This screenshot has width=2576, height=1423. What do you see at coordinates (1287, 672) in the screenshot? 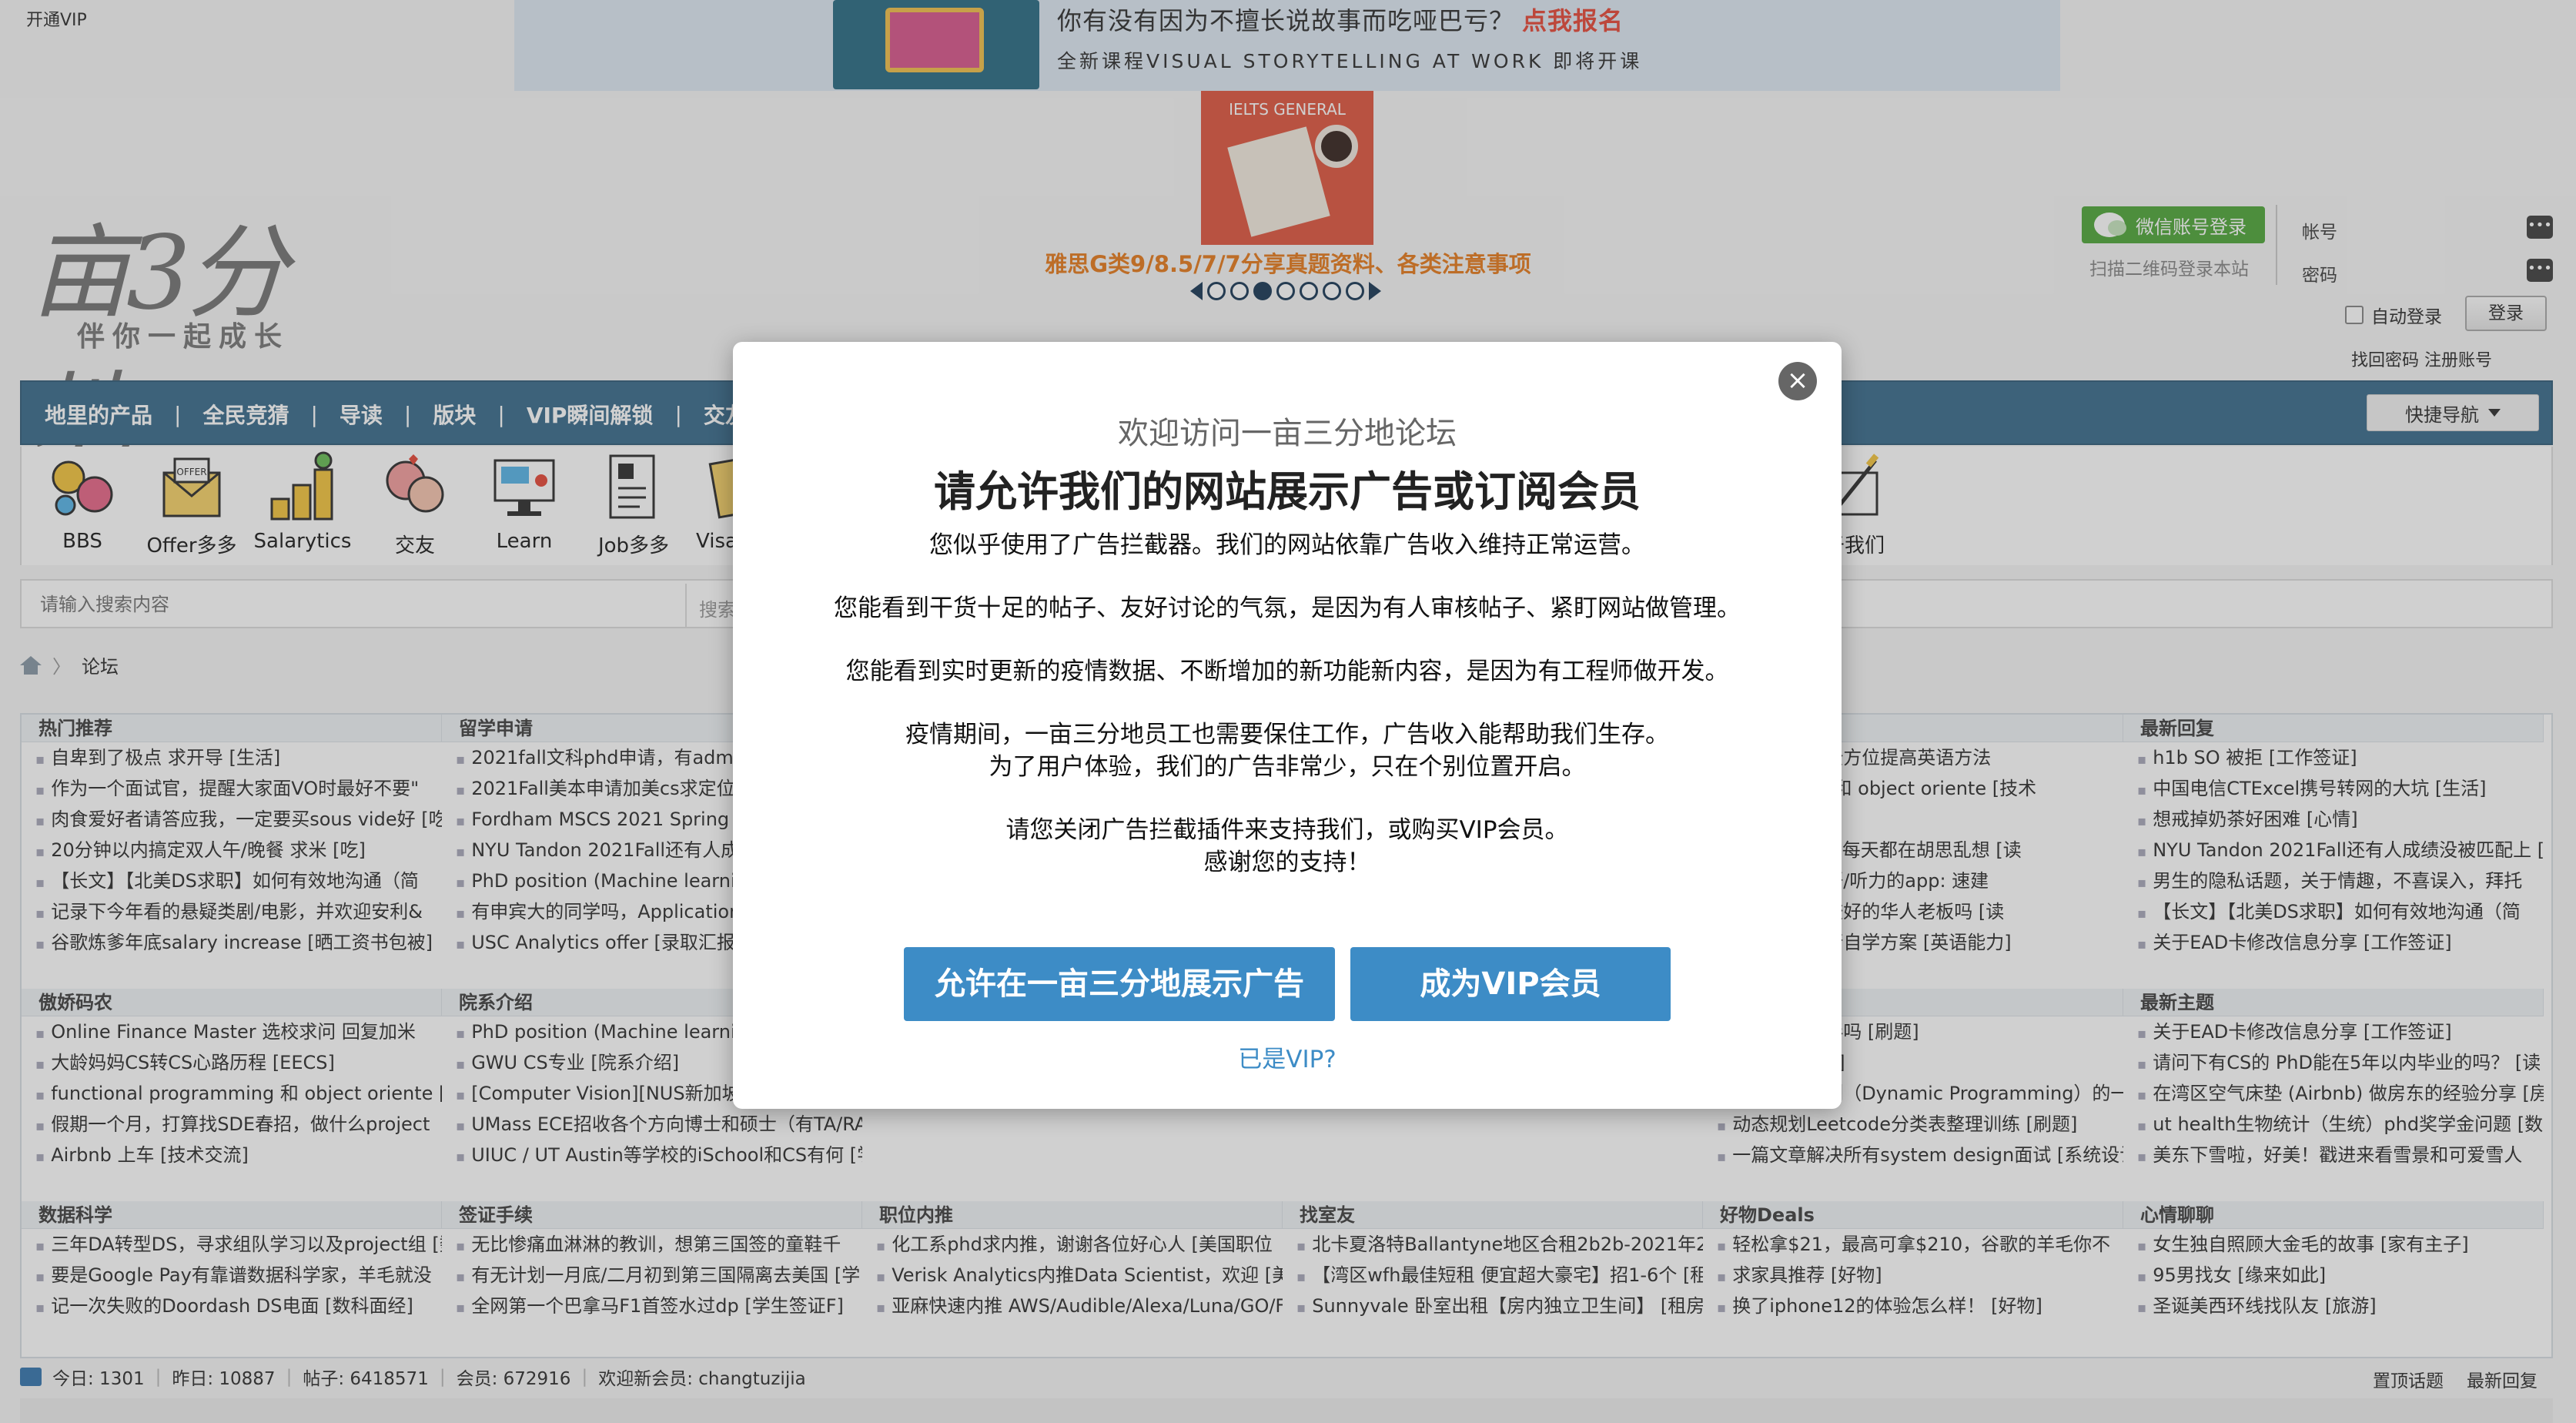
I see `modal-paragraph: 您能看到实时更新的疫情数据、不断增加的新功能新内容，是因为有工程师做开发。` at bounding box center [1287, 672].